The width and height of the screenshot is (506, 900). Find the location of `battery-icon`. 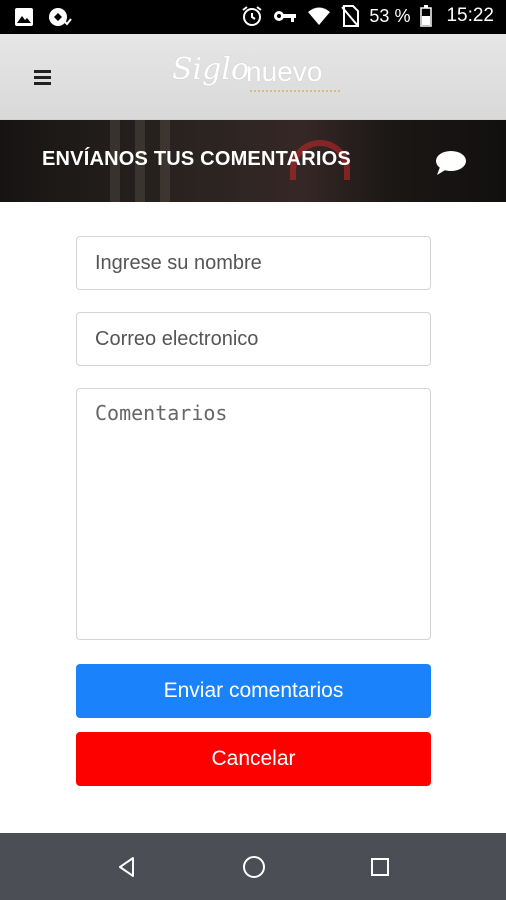

battery-icon is located at coordinates (426, 16).